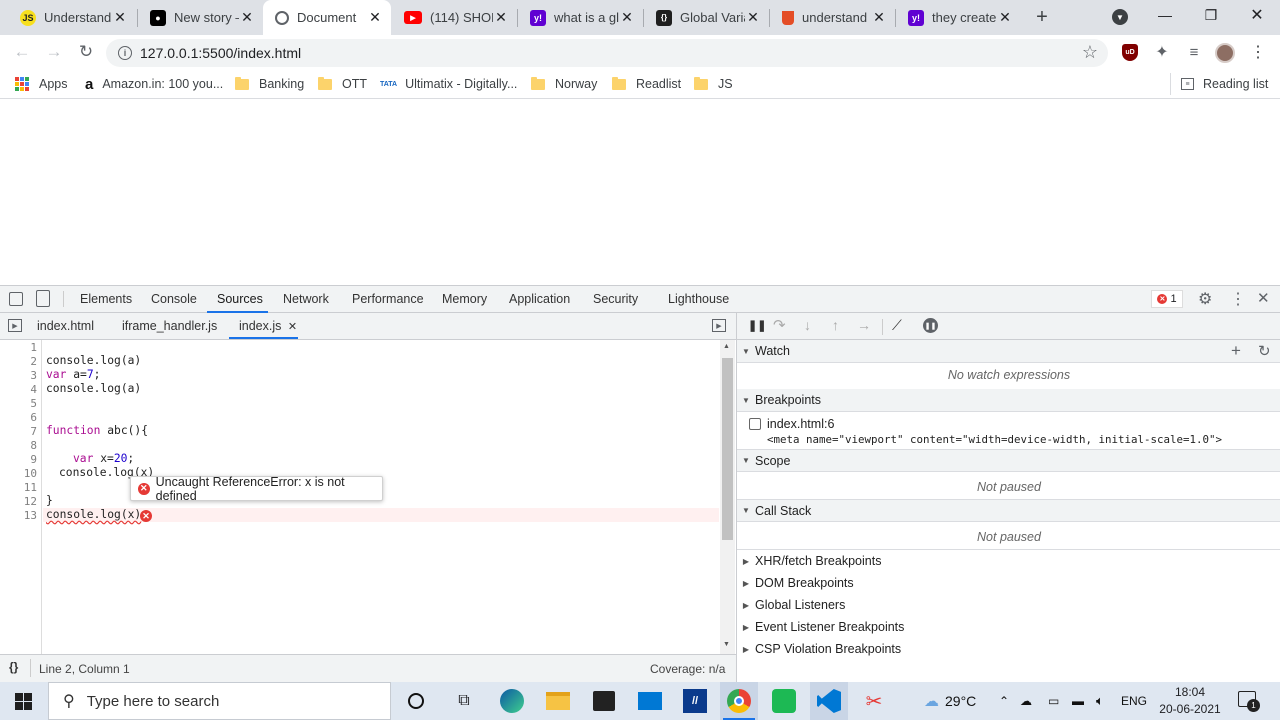 The width and height of the screenshot is (1280, 720). I want to click on line-number: 11, so click(30, 487).